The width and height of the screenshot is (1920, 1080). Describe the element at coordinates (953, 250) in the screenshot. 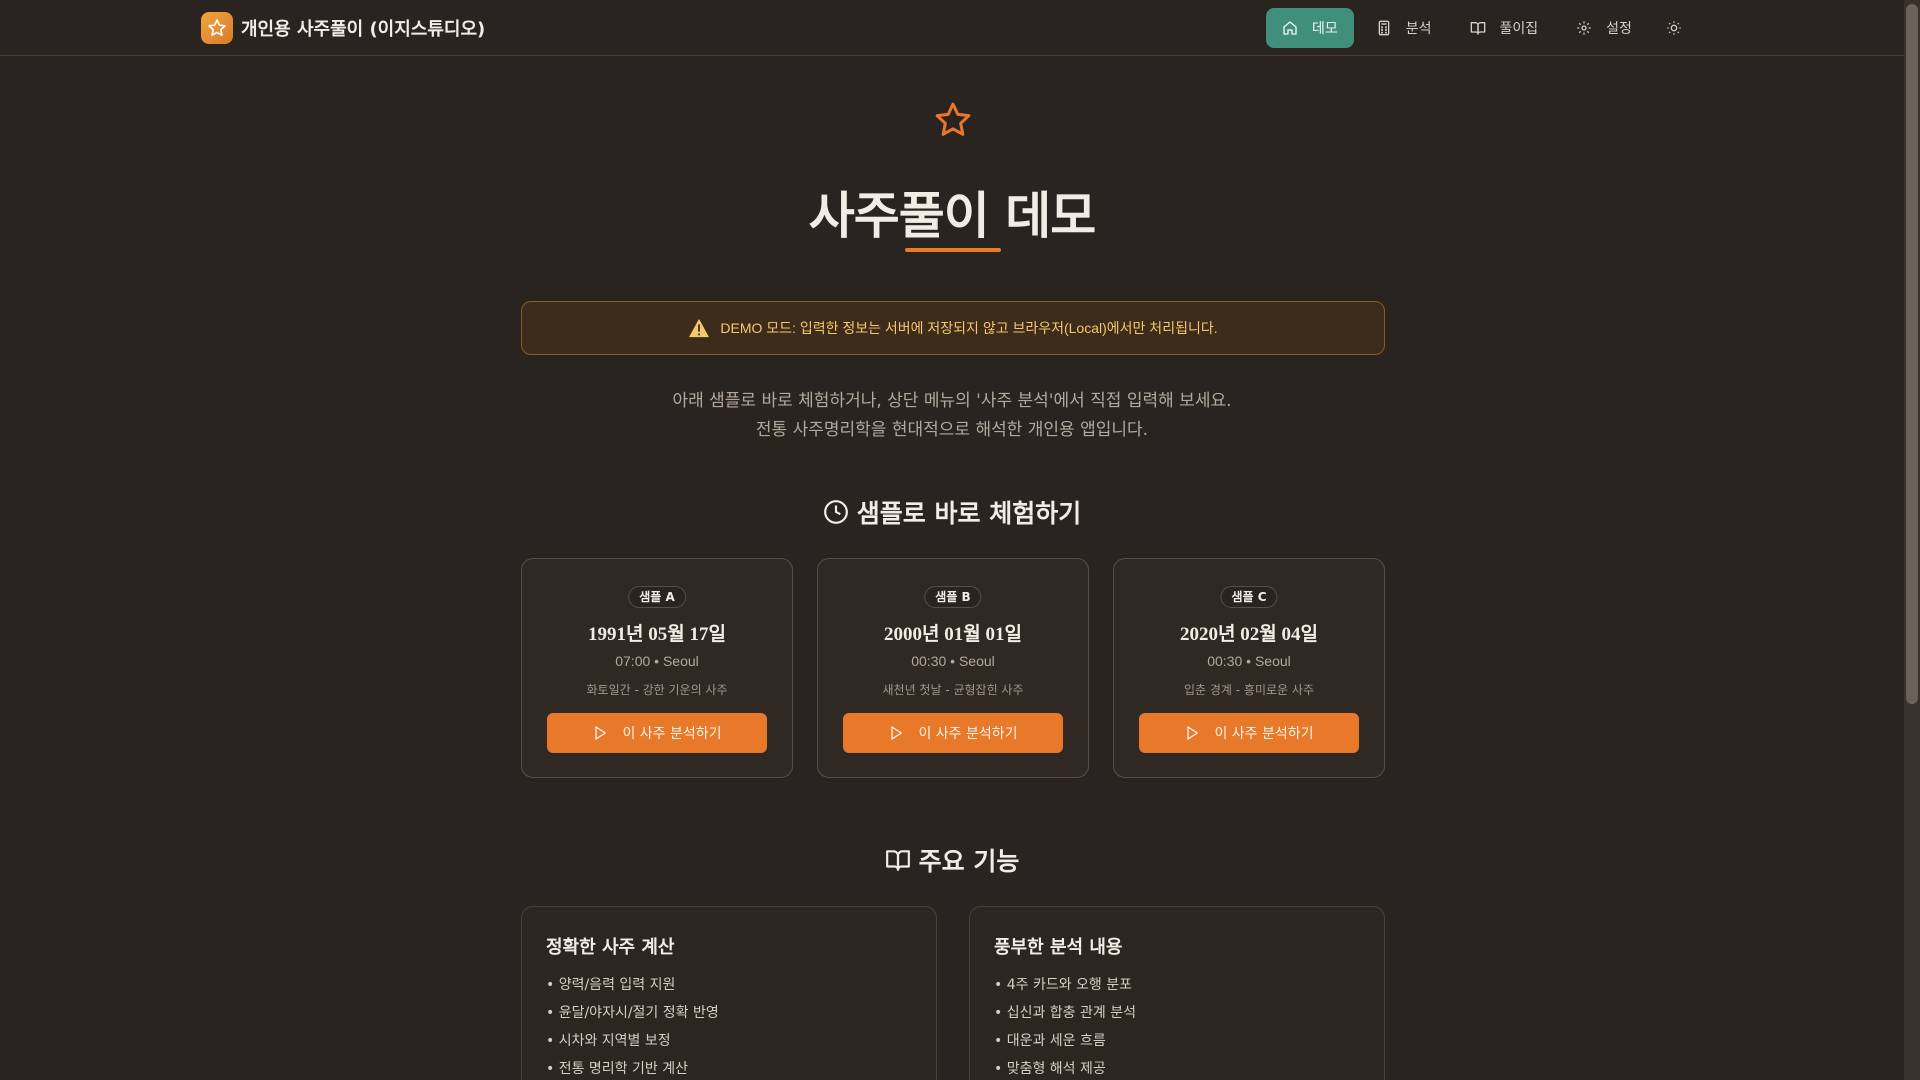

I see `title-underline` at that location.